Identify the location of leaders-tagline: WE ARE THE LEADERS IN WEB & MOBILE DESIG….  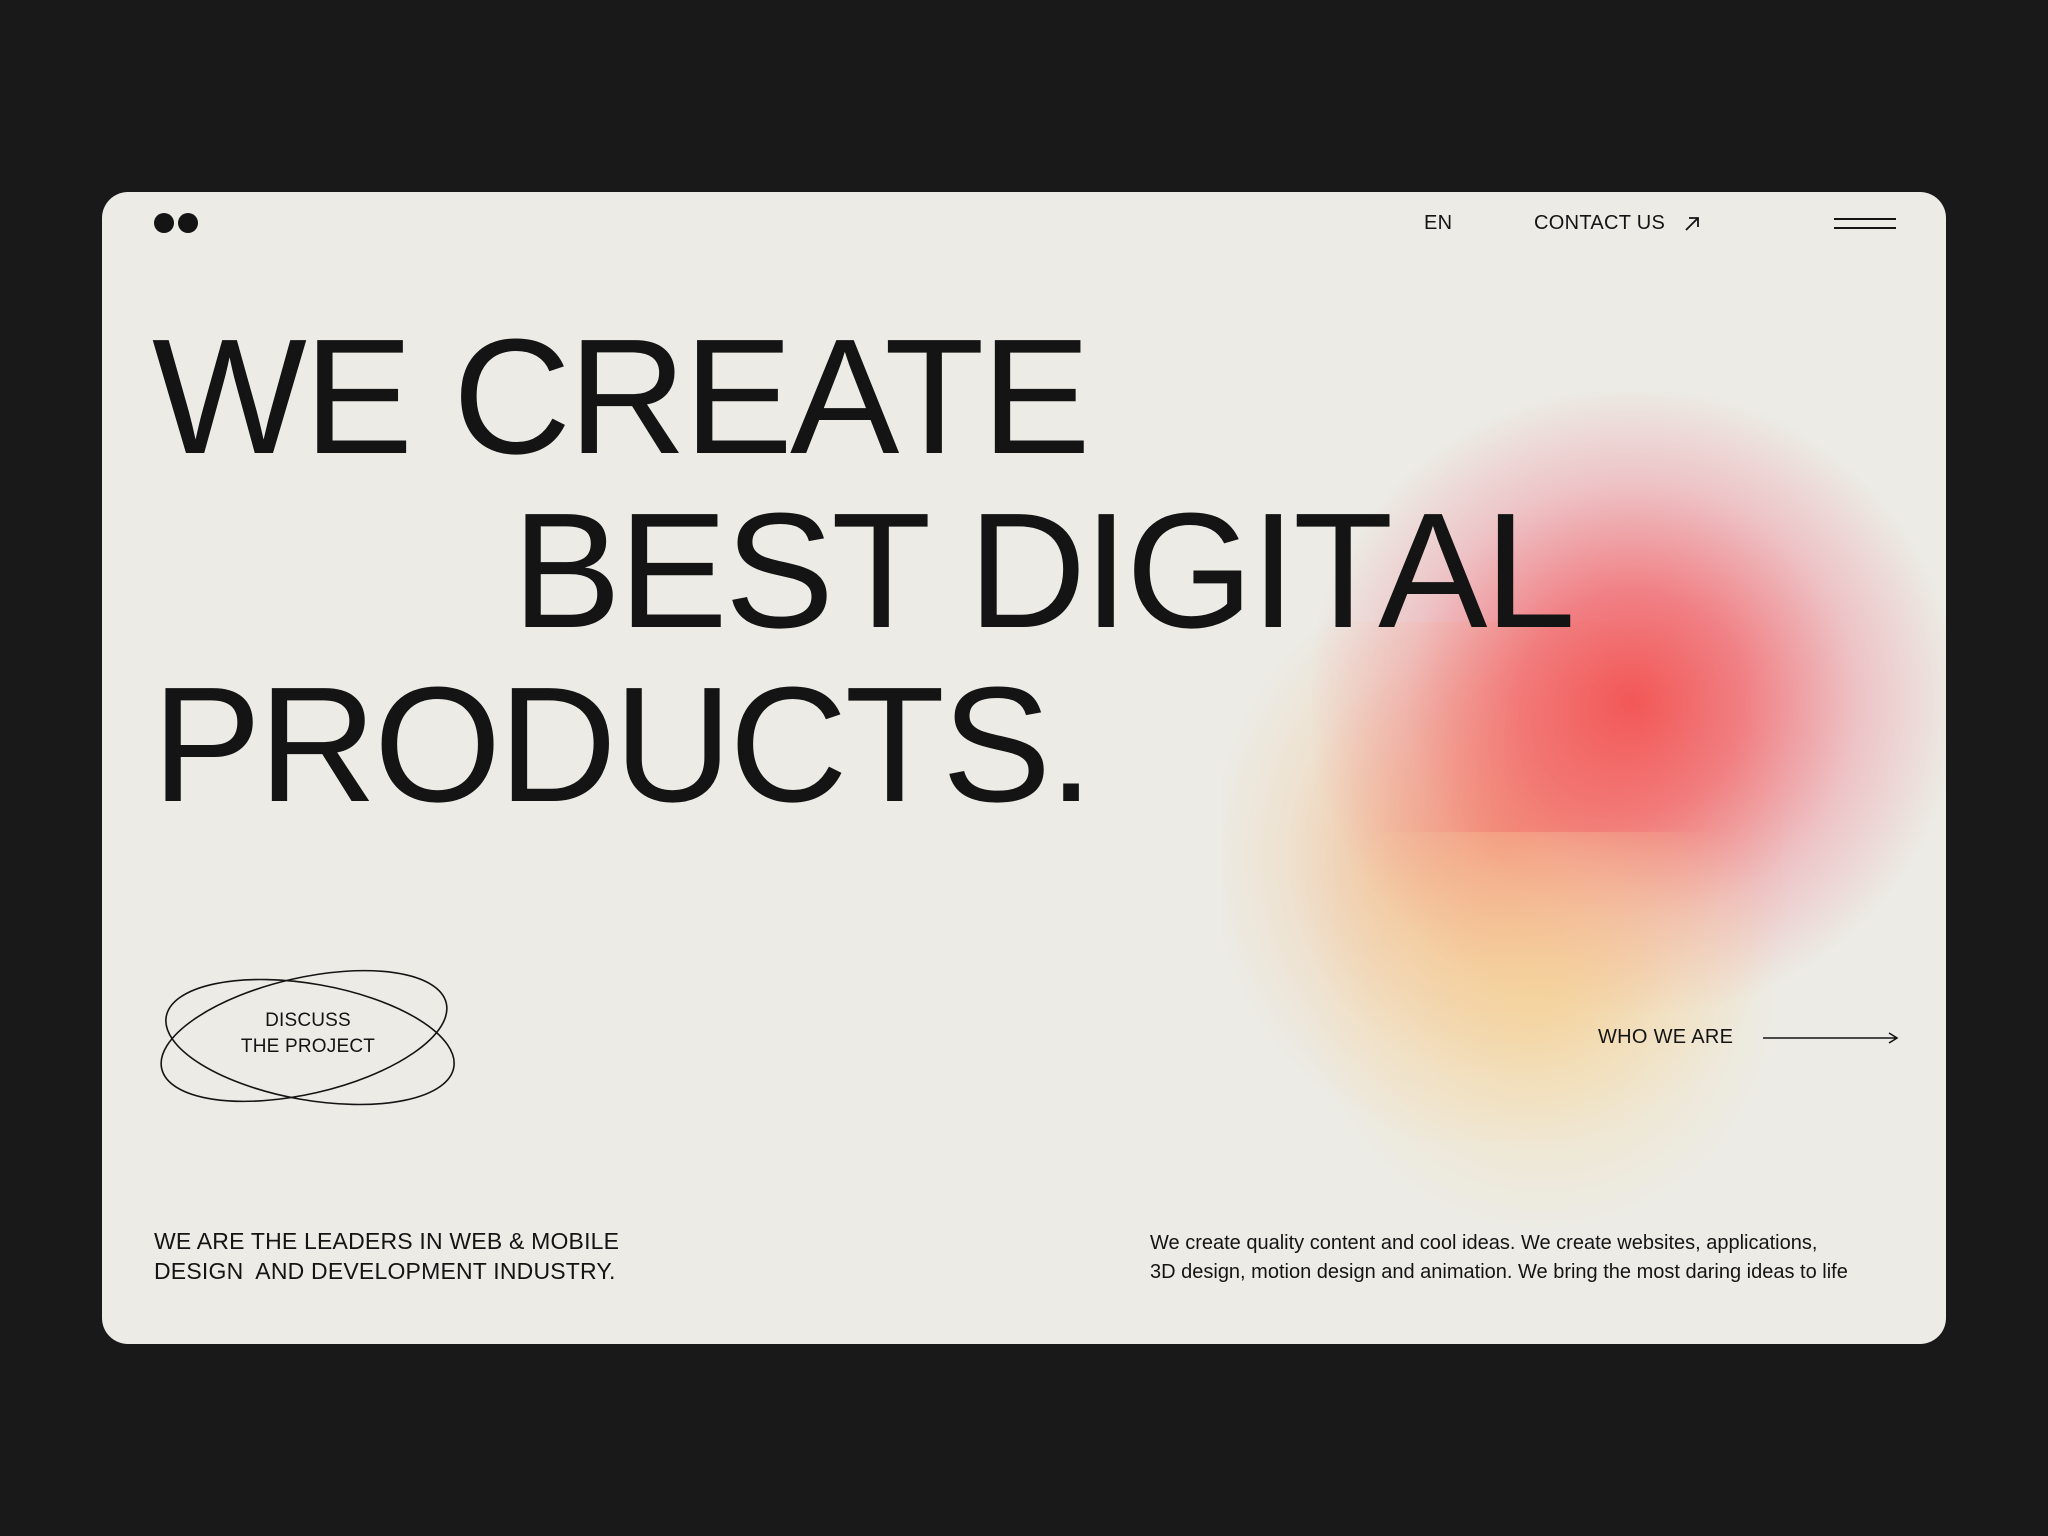
(434, 1256).